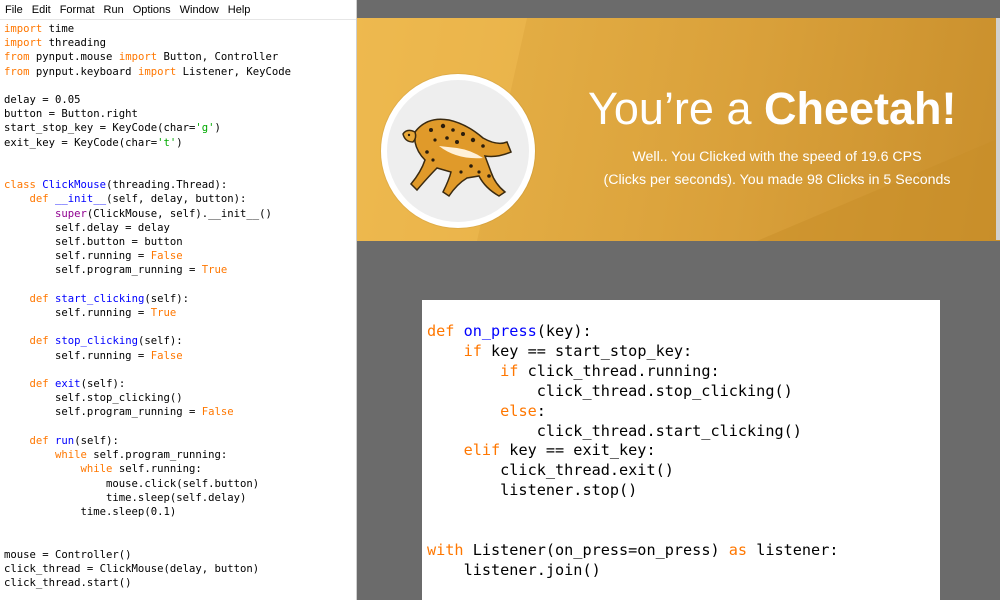  What do you see at coordinates (147, 100) in the screenshot?
I see `editor-code-line: delay = 0.05` at bounding box center [147, 100].